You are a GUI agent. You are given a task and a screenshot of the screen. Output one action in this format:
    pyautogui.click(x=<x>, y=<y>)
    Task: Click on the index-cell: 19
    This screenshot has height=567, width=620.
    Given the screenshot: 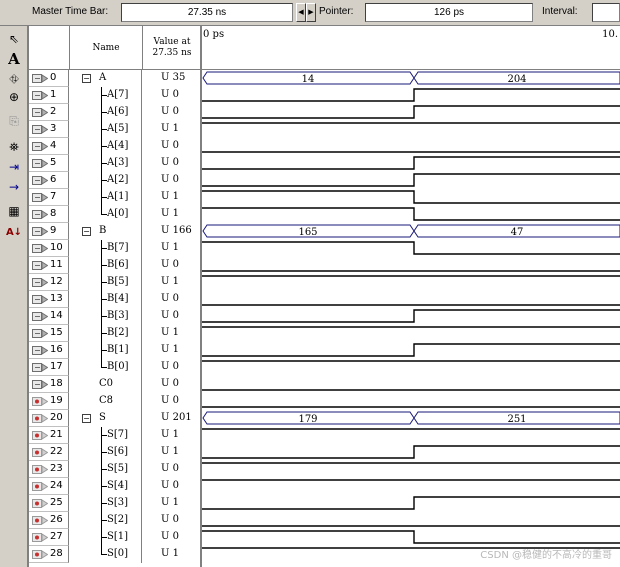 What is the action you would take?
    pyautogui.click(x=49, y=401)
    